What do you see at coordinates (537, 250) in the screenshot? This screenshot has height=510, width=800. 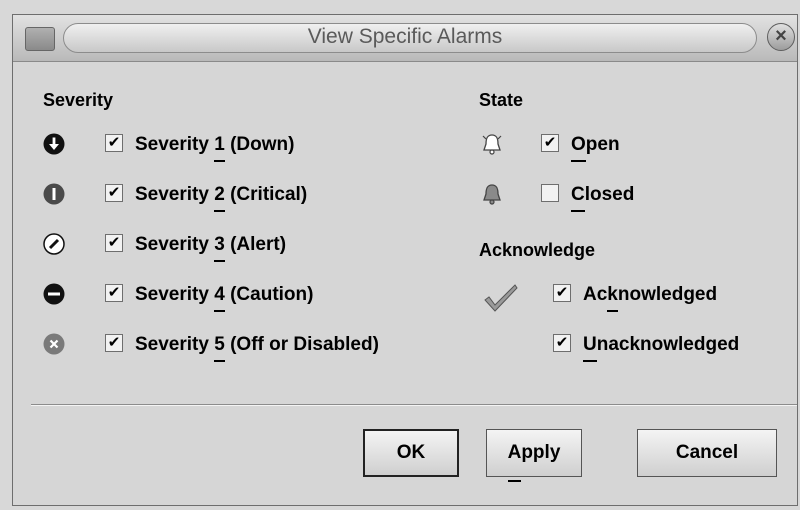 I see `acknowledge-heading: Acknowledge` at bounding box center [537, 250].